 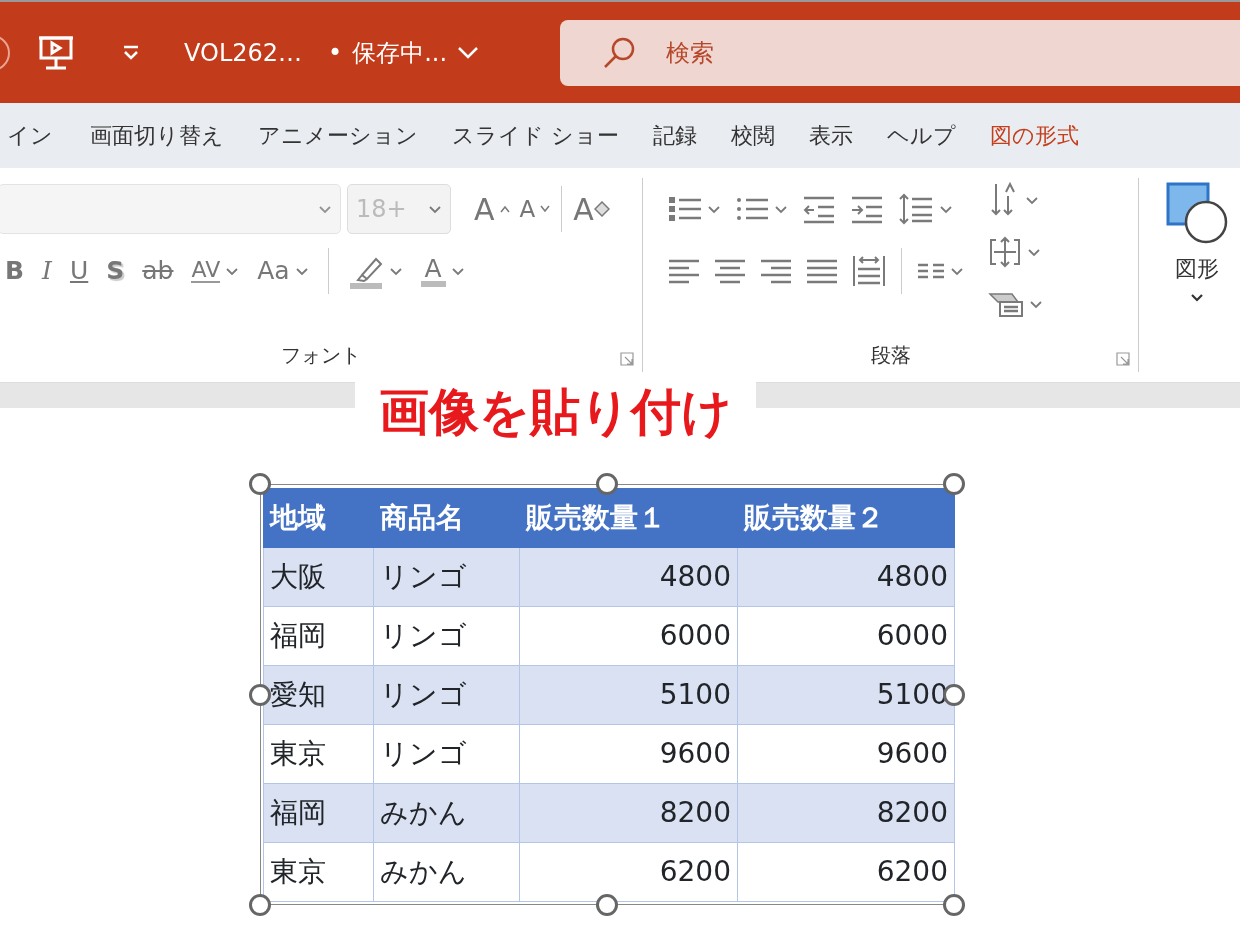 I want to click on shadow-button: S, so click(x=115, y=271).